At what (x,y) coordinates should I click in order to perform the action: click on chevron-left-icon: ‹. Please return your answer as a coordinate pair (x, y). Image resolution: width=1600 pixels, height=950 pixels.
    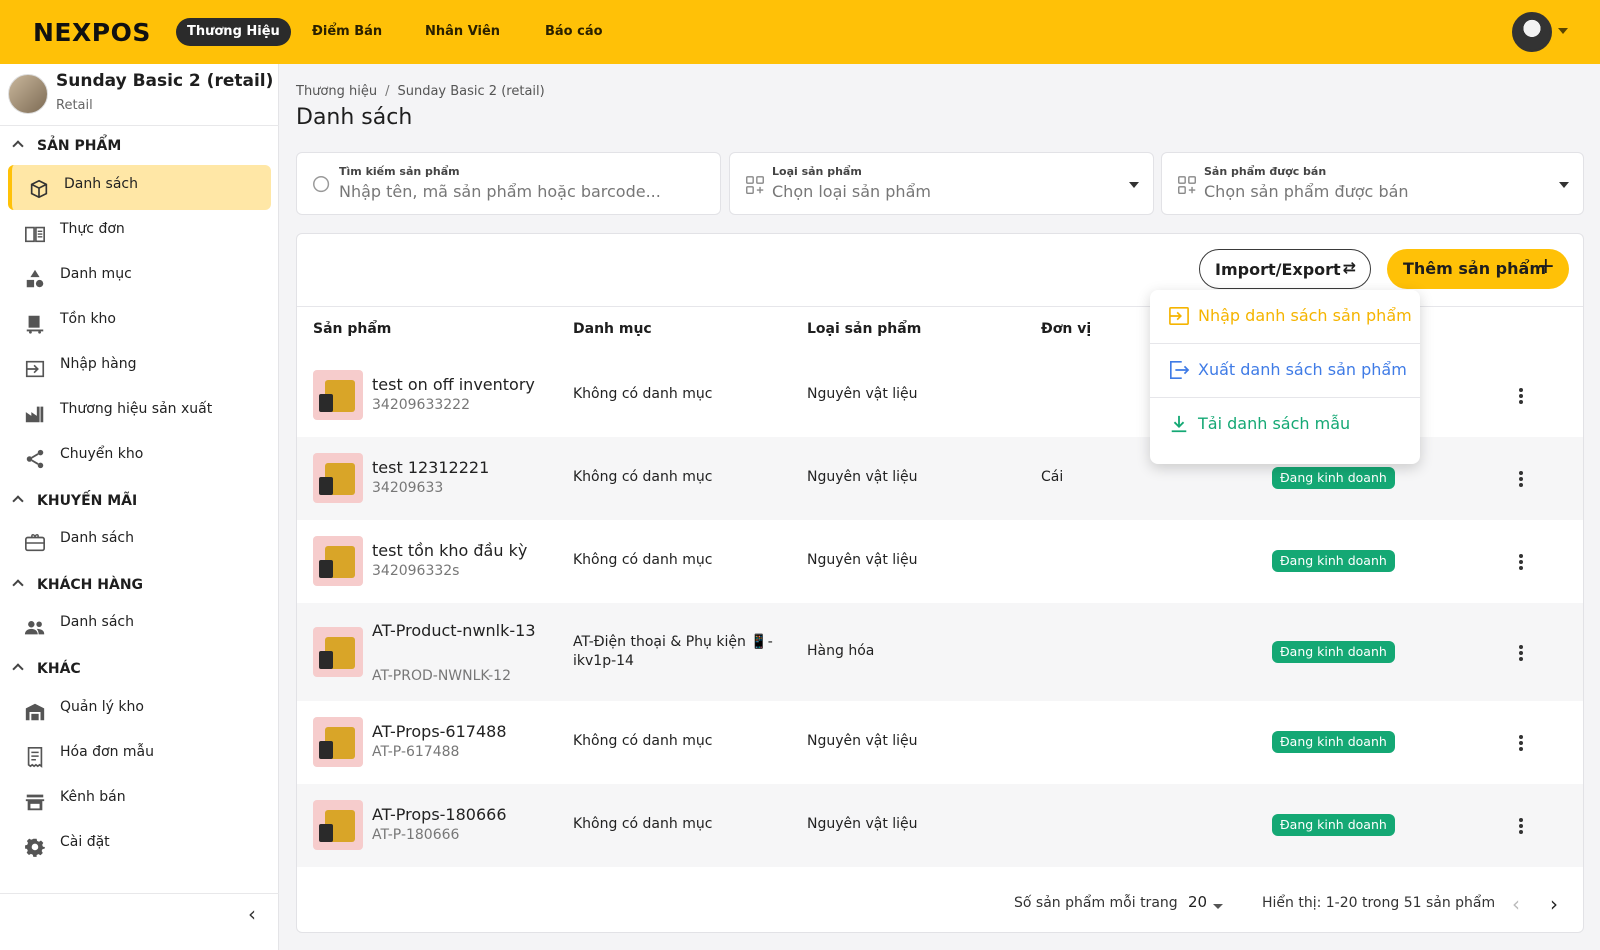
    Looking at the image, I should click on (1516, 904).